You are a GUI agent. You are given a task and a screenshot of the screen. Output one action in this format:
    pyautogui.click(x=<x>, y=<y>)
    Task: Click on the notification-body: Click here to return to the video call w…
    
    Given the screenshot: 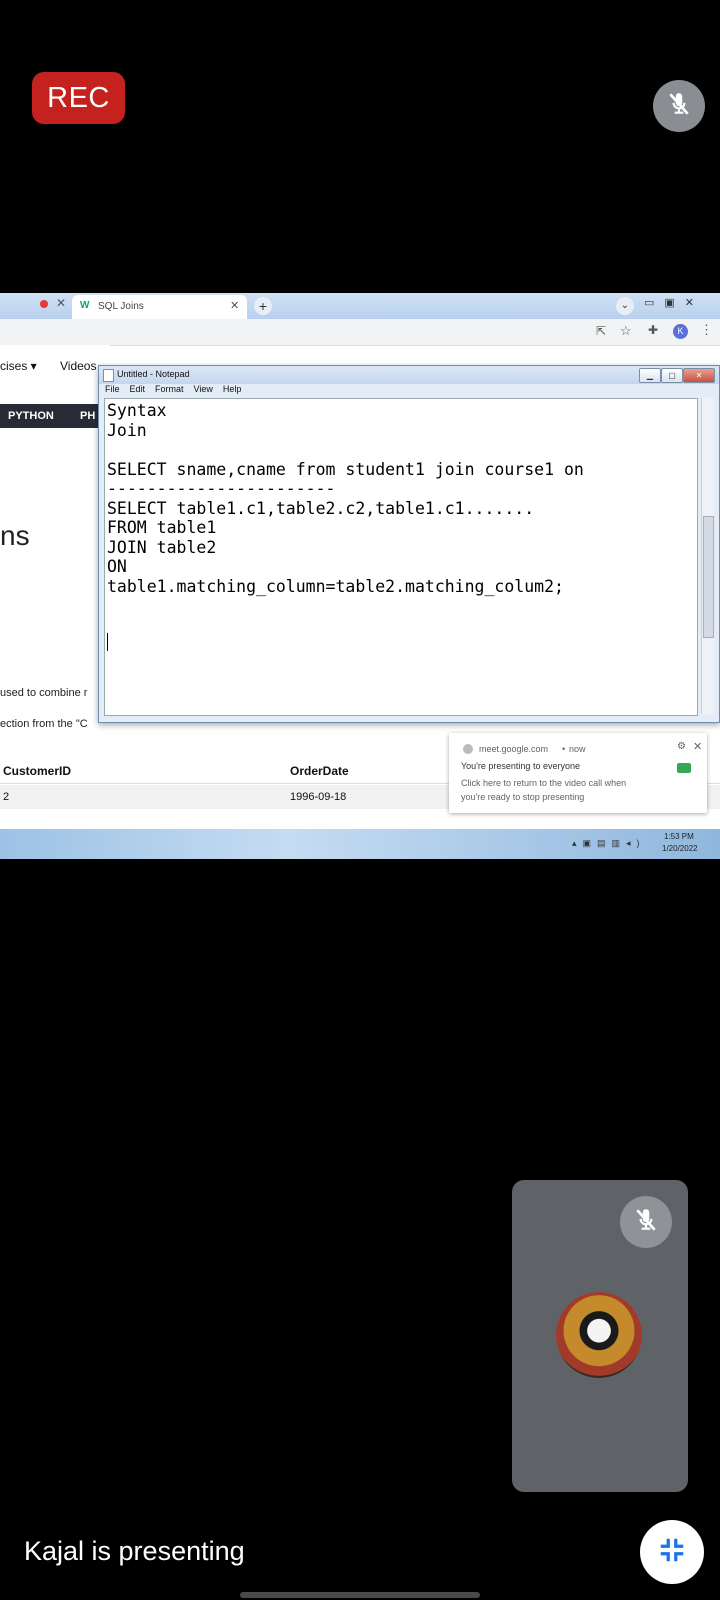 What is the action you would take?
    pyautogui.click(x=544, y=790)
    